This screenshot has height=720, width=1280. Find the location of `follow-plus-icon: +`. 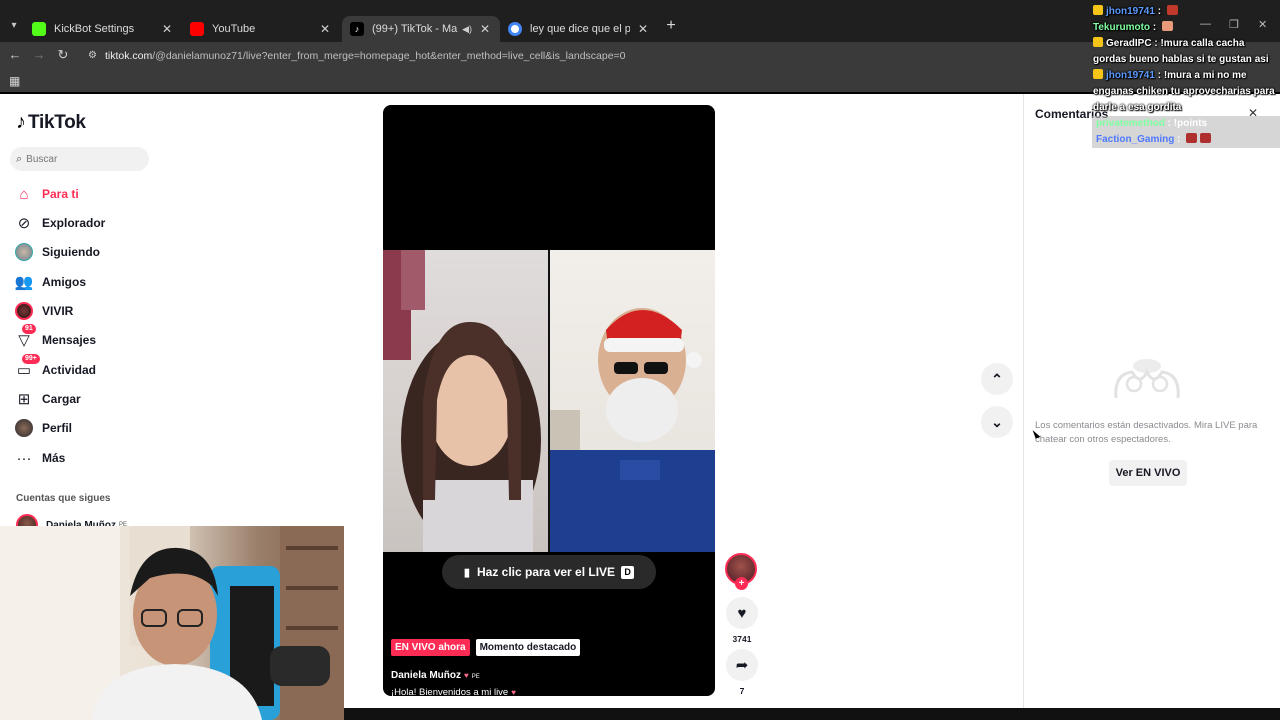

follow-plus-icon: + is located at coordinates (741, 583).